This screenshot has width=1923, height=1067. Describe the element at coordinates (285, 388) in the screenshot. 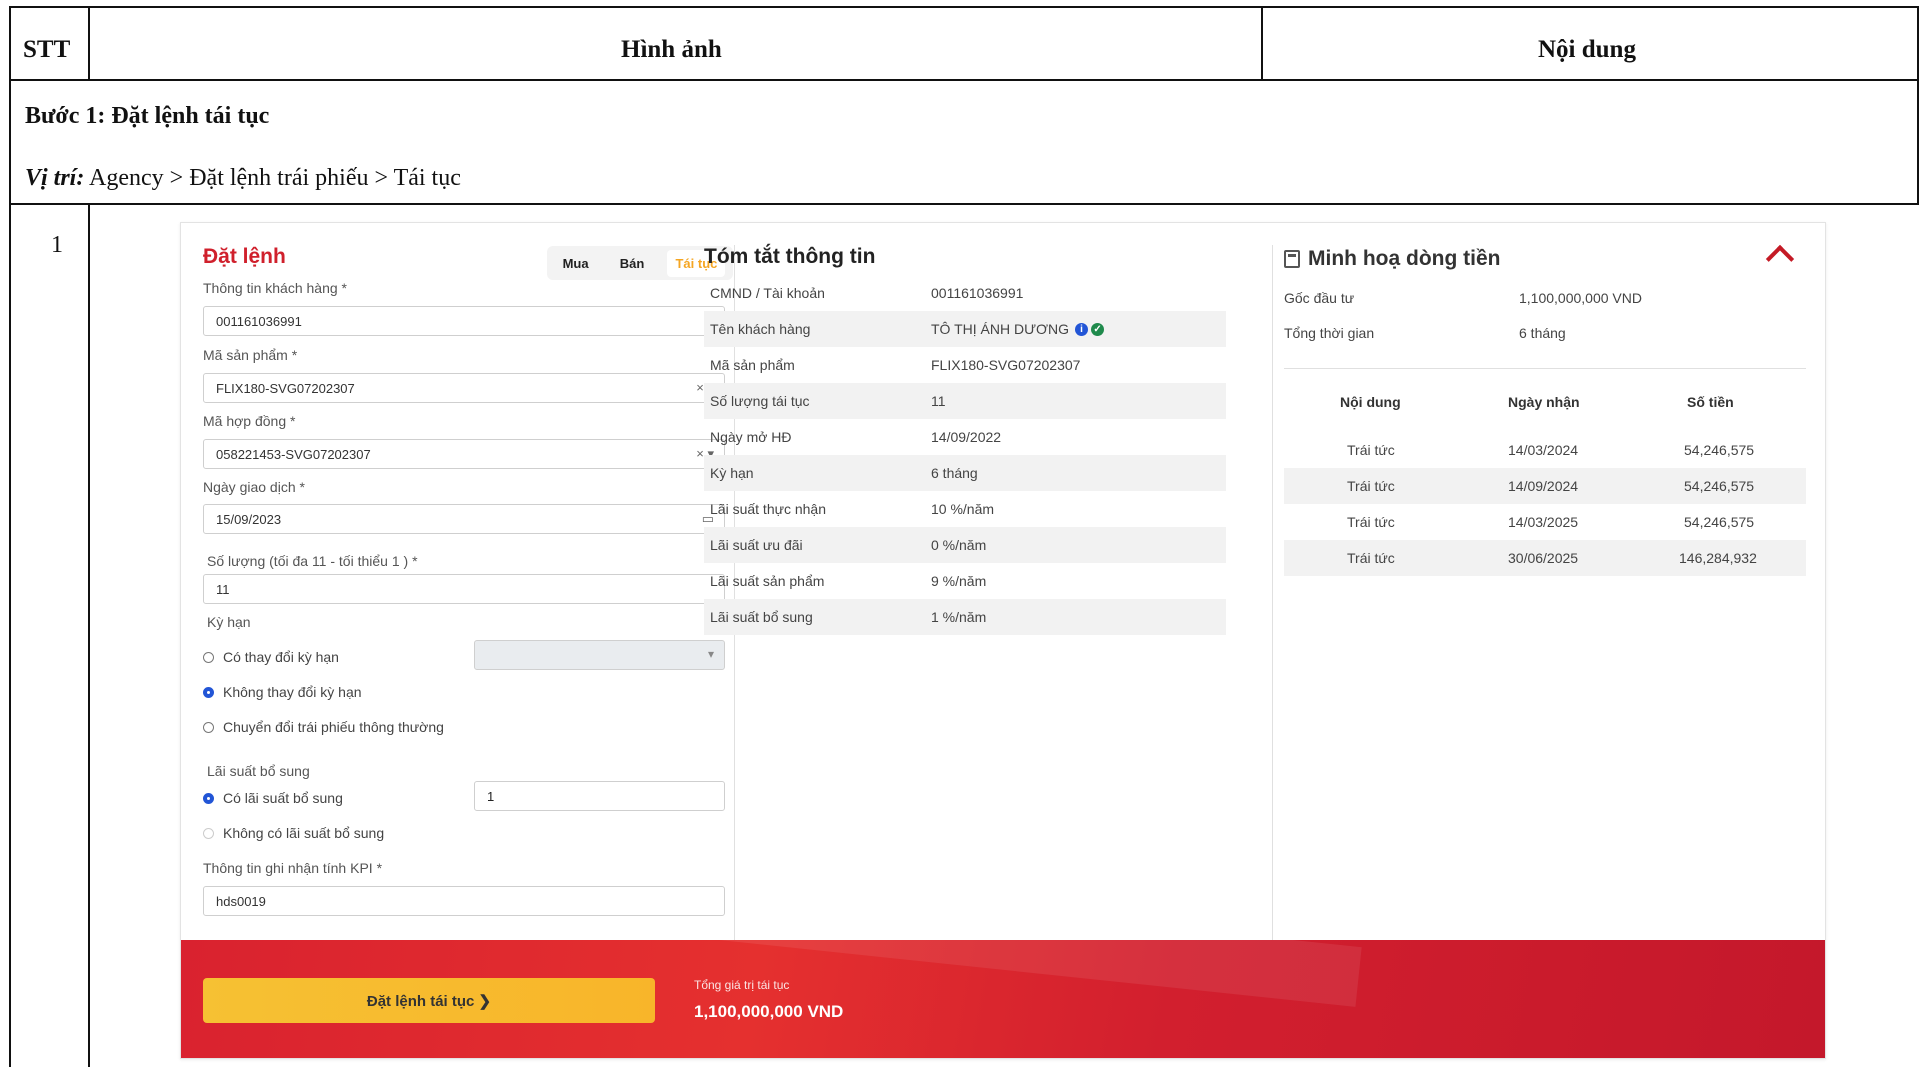

I see `product-value: FLIX180-SVG07202307` at that location.